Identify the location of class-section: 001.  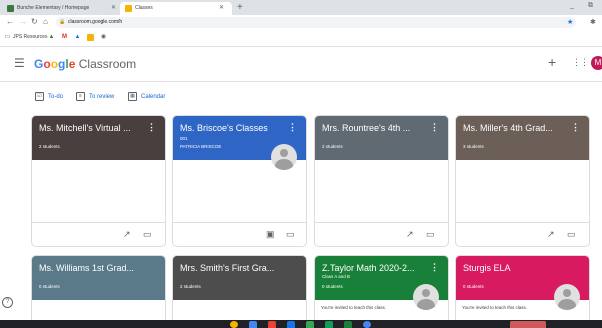
(184, 138).